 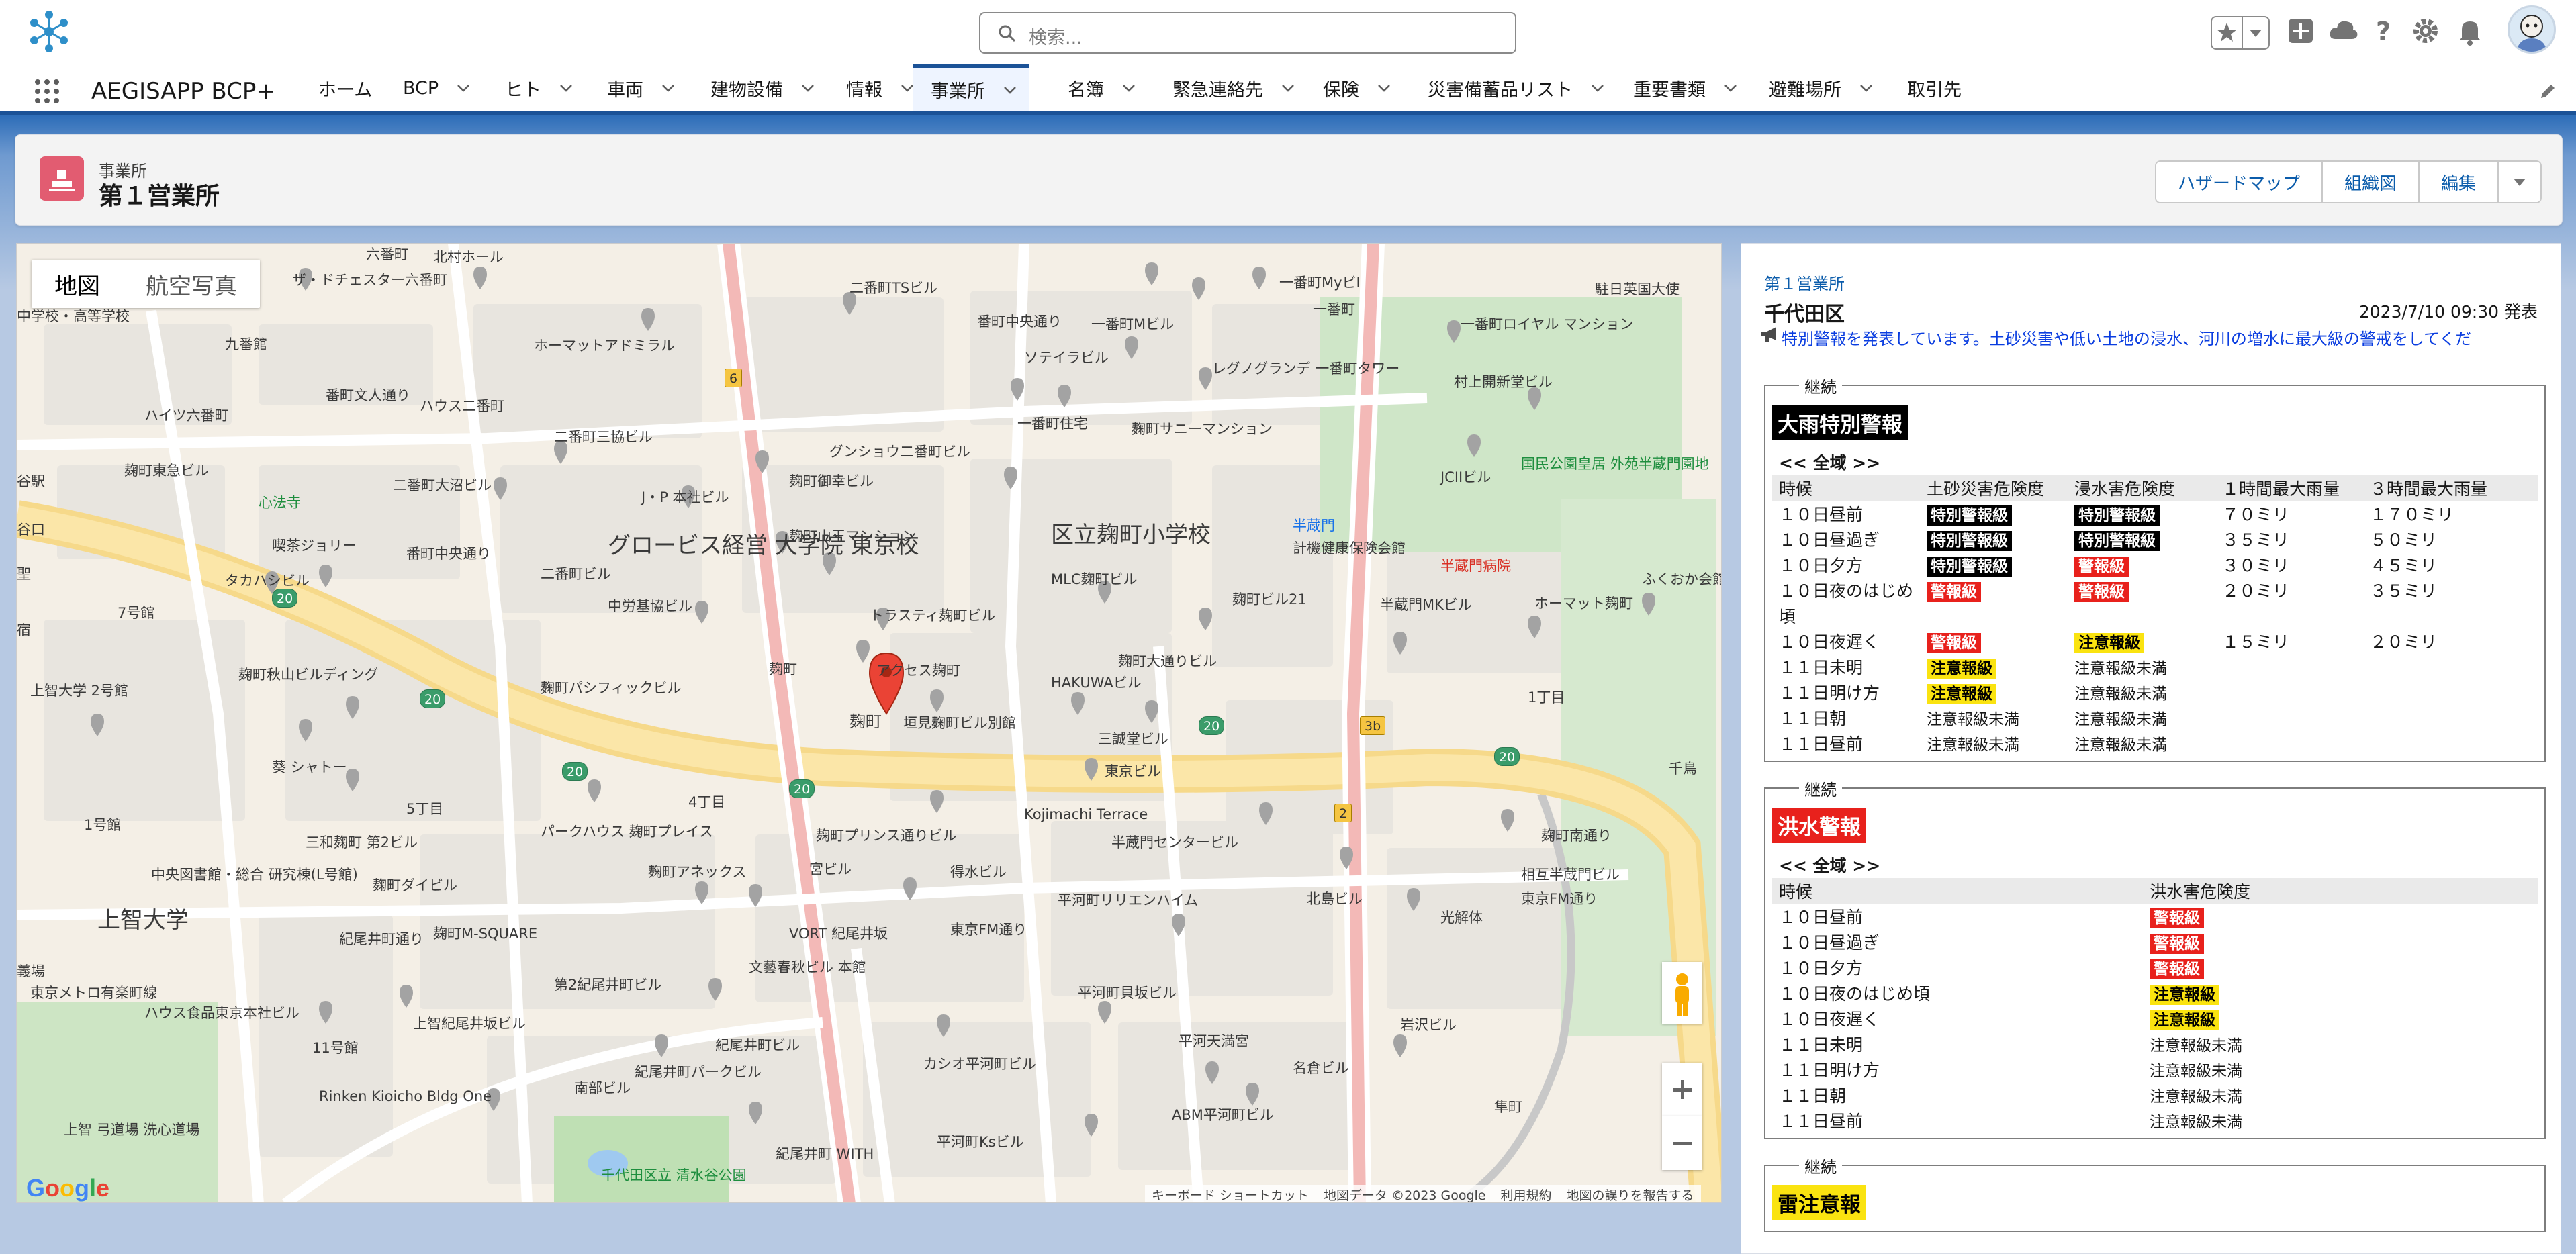 I want to click on zoom-out-button, so click(x=1682, y=1143).